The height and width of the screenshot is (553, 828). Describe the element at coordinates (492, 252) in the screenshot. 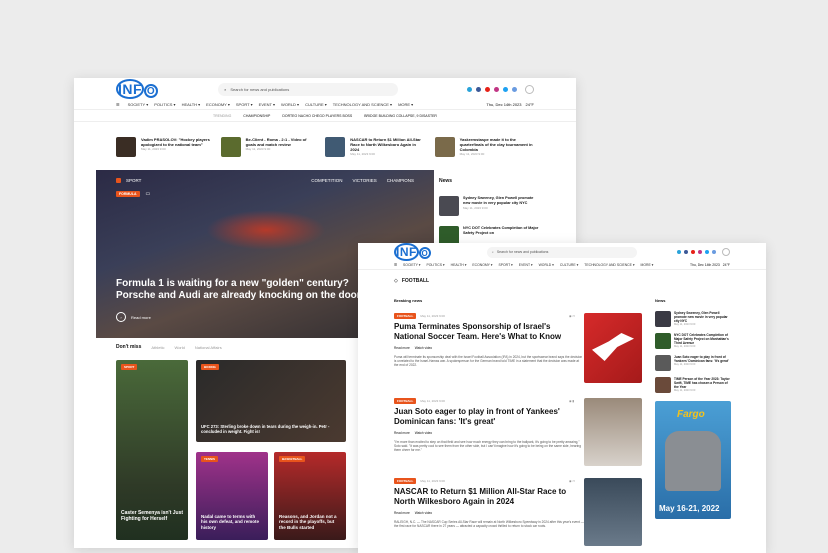

I see `search-icon: ⌕` at that location.